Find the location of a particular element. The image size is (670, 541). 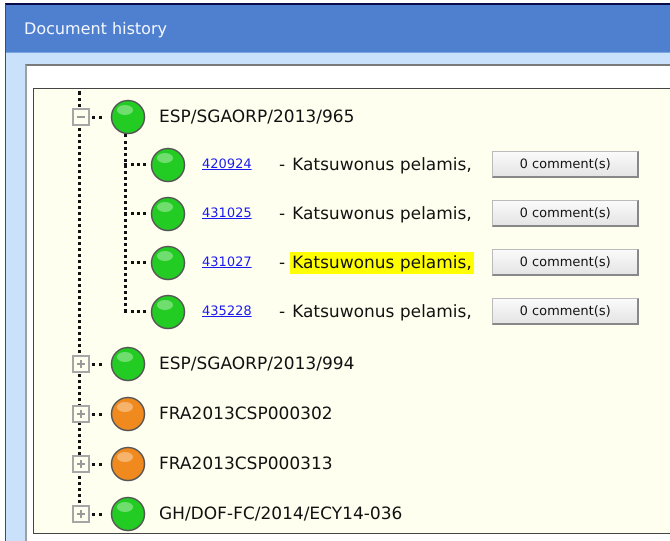

collapse-icon is located at coordinates (81, 117).